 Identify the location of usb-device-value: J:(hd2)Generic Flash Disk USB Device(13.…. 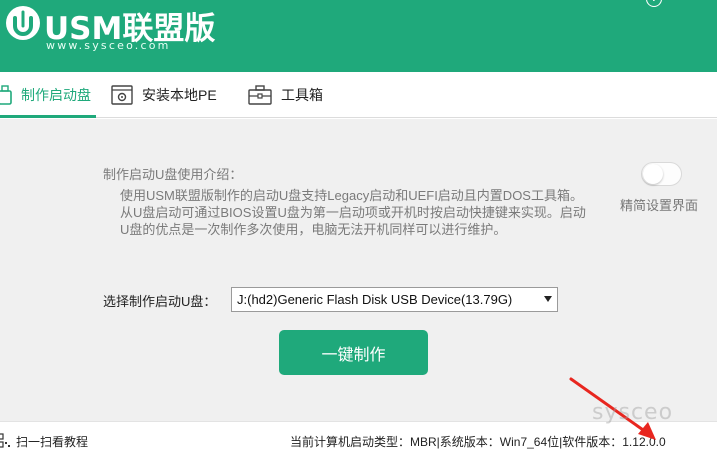
(375, 299).